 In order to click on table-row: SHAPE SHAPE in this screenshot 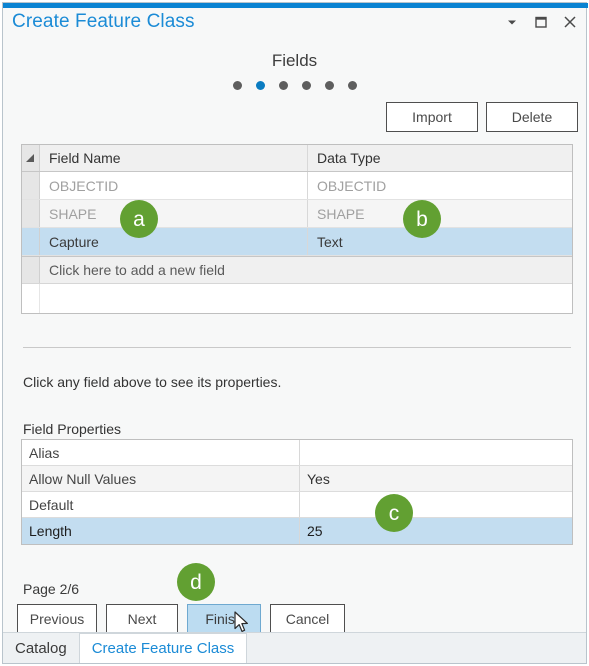, I will do `click(297, 214)`.